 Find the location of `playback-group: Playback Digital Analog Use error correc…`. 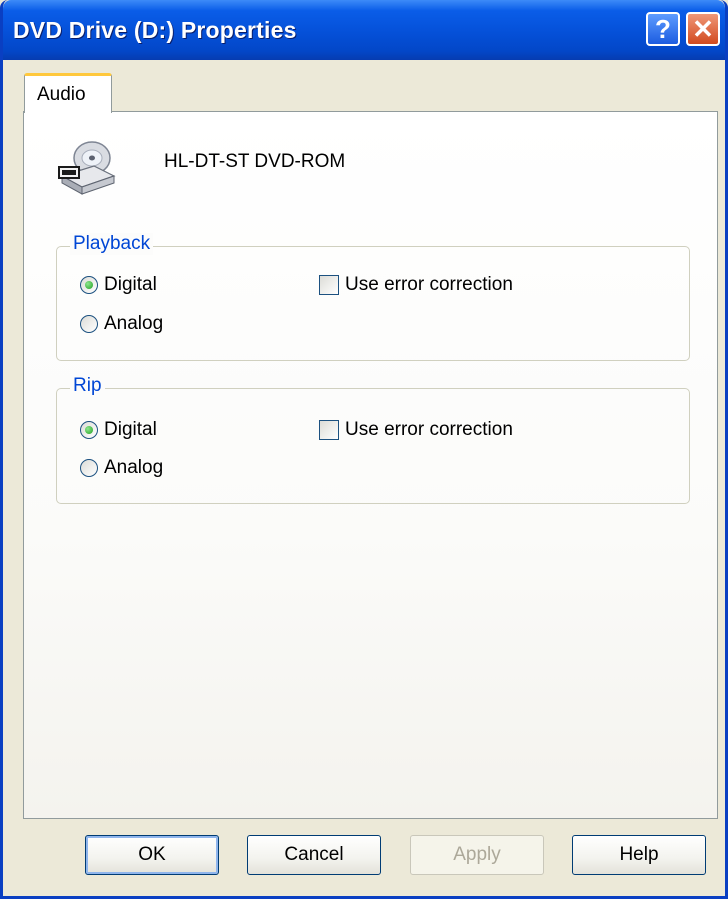

playback-group: Playback Digital Analog Use error correc… is located at coordinates (373, 297).